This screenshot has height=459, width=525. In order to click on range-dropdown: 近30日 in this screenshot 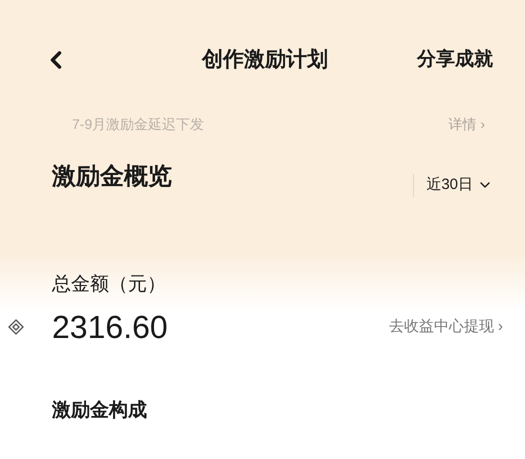, I will do `click(459, 185)`.